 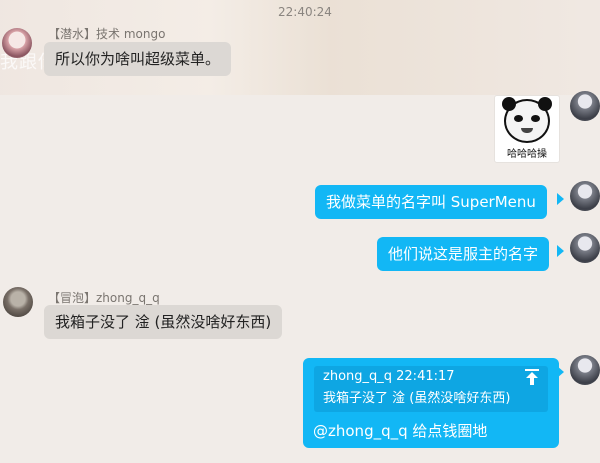 I want to click on message-bubble: 所以你为啥叫超级菜单。, so click(x=138, y=59).